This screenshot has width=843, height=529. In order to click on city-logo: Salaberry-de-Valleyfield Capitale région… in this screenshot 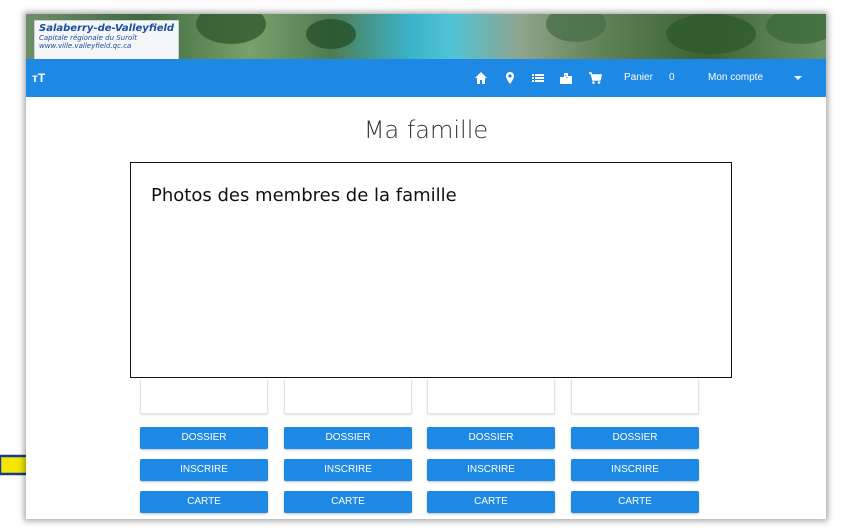, I will do `click(106, 40)`.